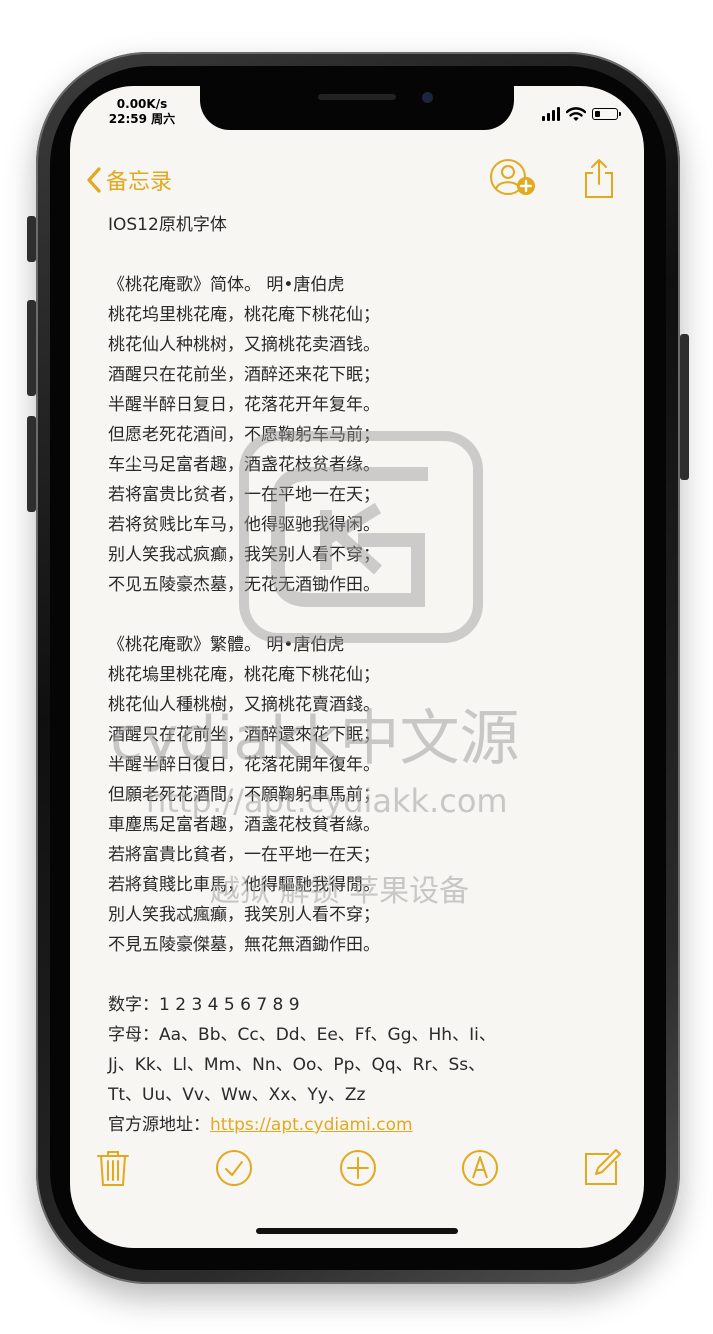 Image resolution: width=713 pixels, height=1334 pixels. What do you see at coordinates (302, 1035) in the screenshot?
I see `letters-line: 字母：Aa、Bb、Cc、Dd、Ee、Ff、Gg、Hh、Ii、` at bounding box center [302, 1035].